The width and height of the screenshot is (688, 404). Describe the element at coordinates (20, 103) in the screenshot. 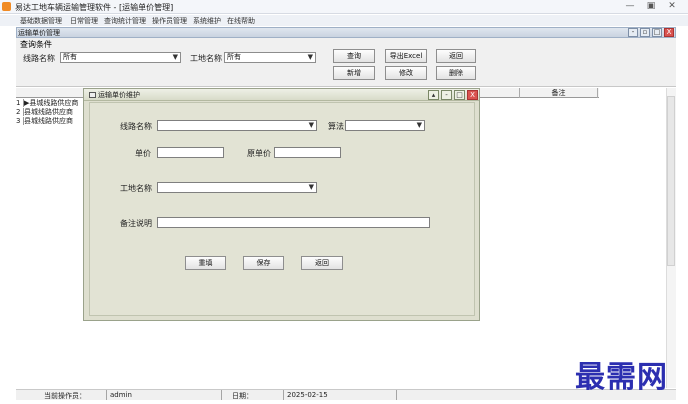

I see `row-number: 1` at that location.